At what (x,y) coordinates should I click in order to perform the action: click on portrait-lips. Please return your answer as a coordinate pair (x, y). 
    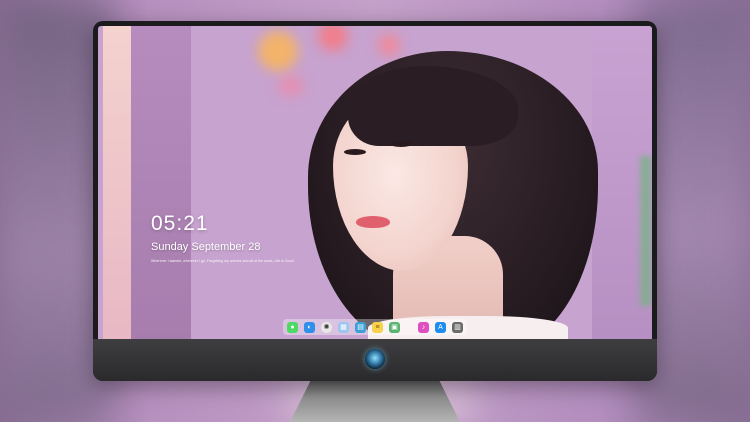
    Looking at the image, I should click on (373, 222).